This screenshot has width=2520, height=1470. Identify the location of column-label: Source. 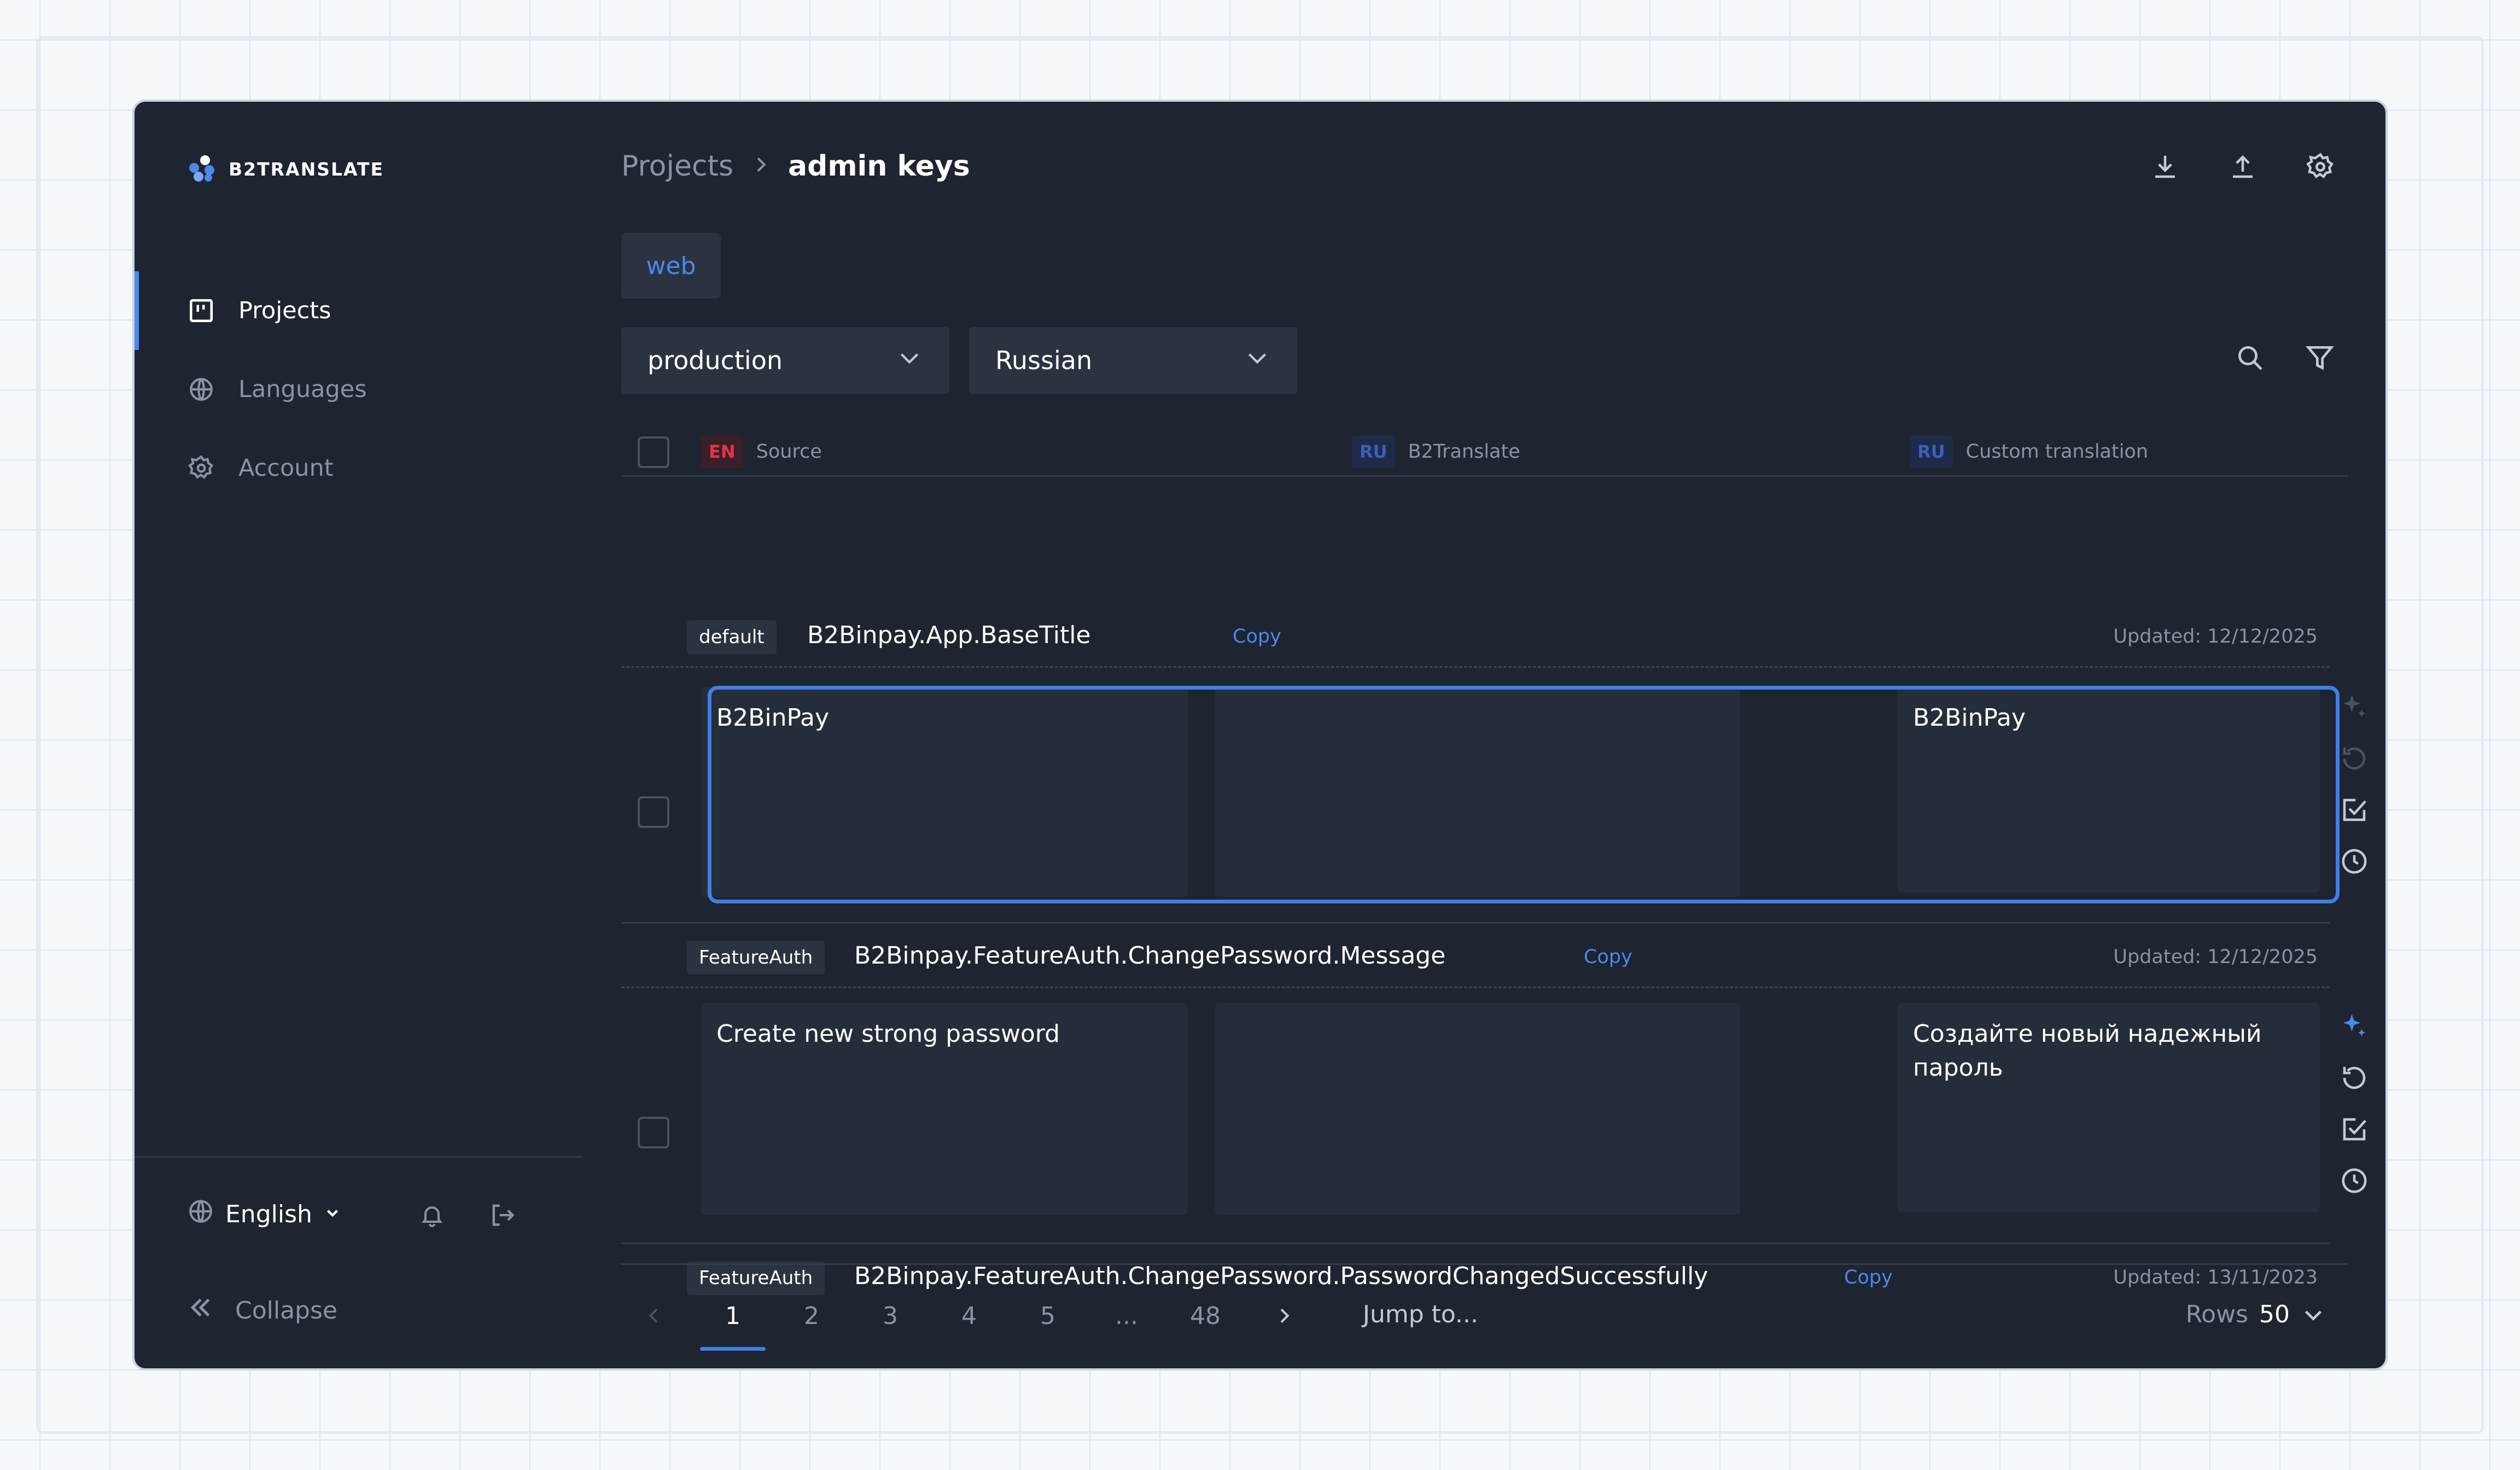
(789, 452).